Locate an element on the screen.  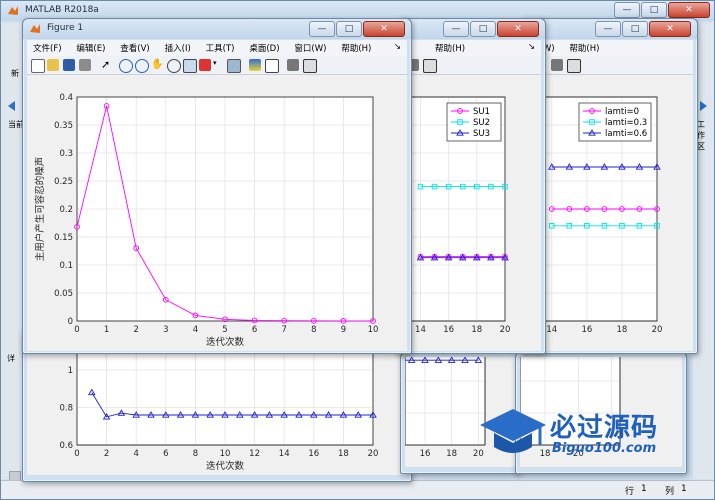
zoom-out-icon is located at coordinates (142, 66).